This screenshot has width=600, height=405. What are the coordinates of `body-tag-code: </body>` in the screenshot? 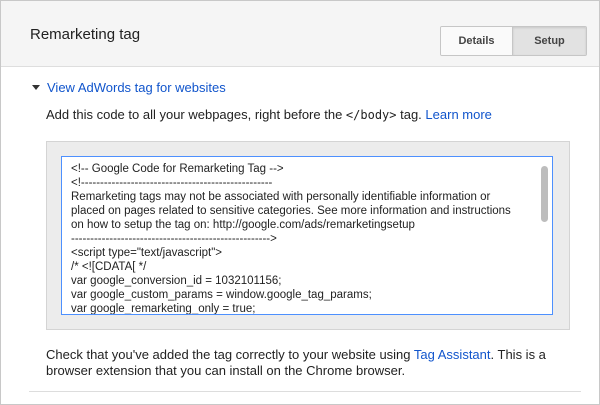 It's located at (371, 115).